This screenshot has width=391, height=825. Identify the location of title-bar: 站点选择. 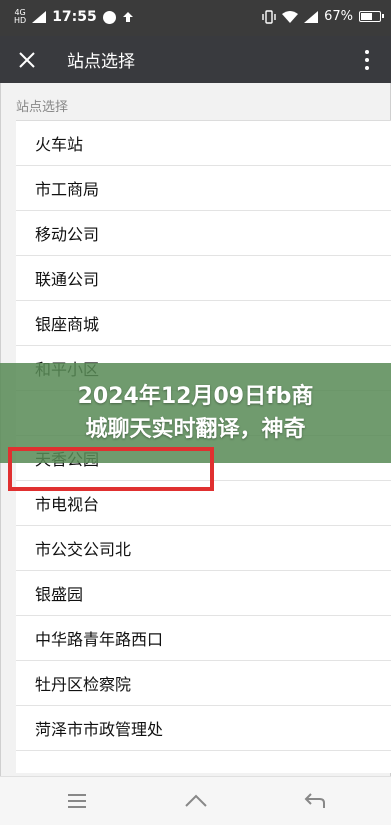
(195, 59).